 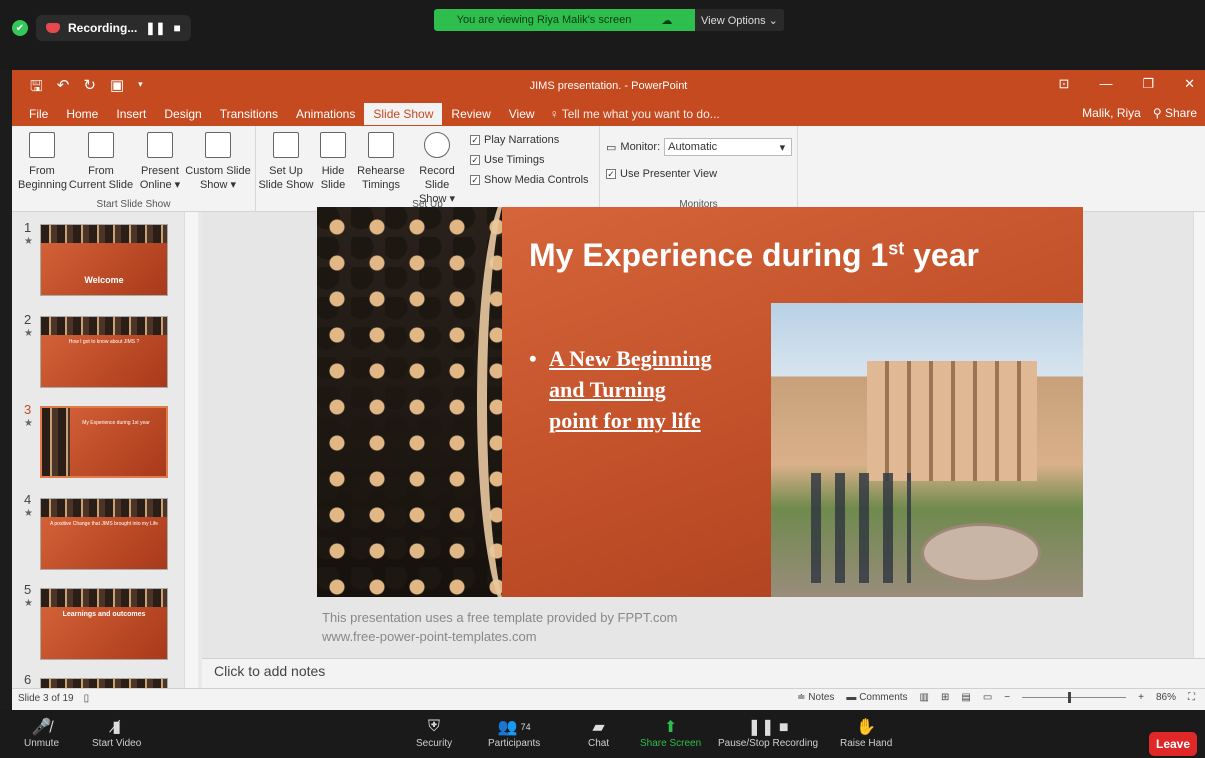 I want to click on share-button: ⚲ Share, so click(x=1175, y=113).